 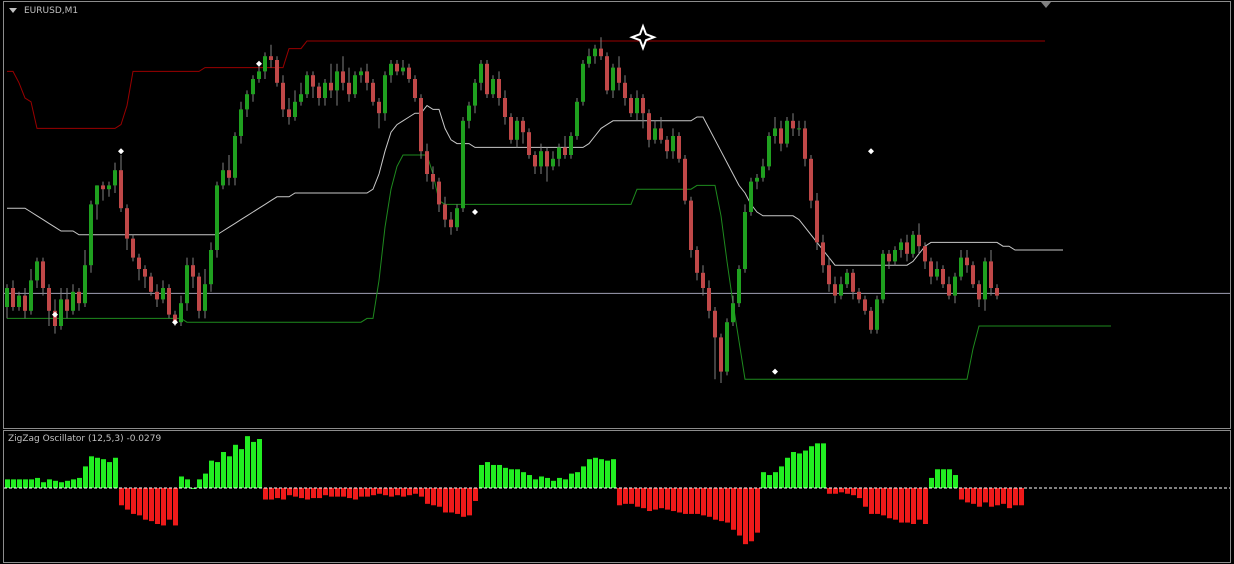 I want to click on chart-menu-arrow-icon, so click(x=13, y=10).